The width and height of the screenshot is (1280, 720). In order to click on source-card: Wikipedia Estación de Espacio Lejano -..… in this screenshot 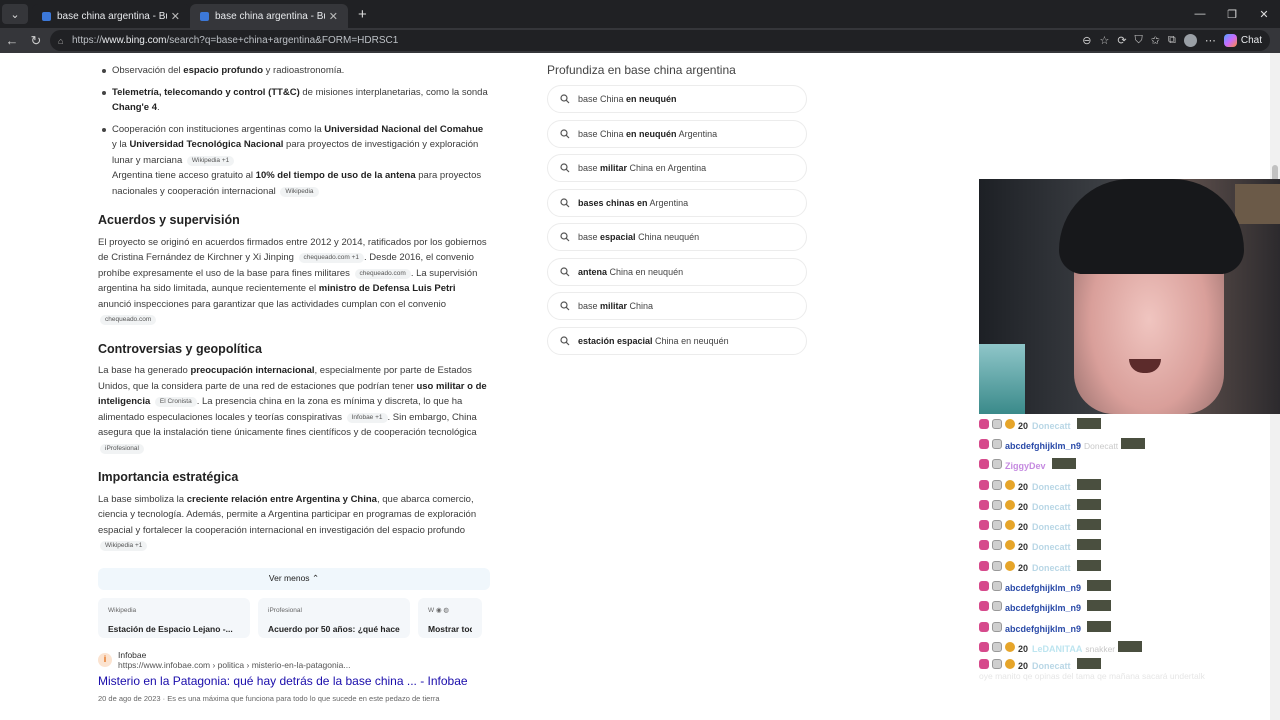, I will do `click(174, 617)`.